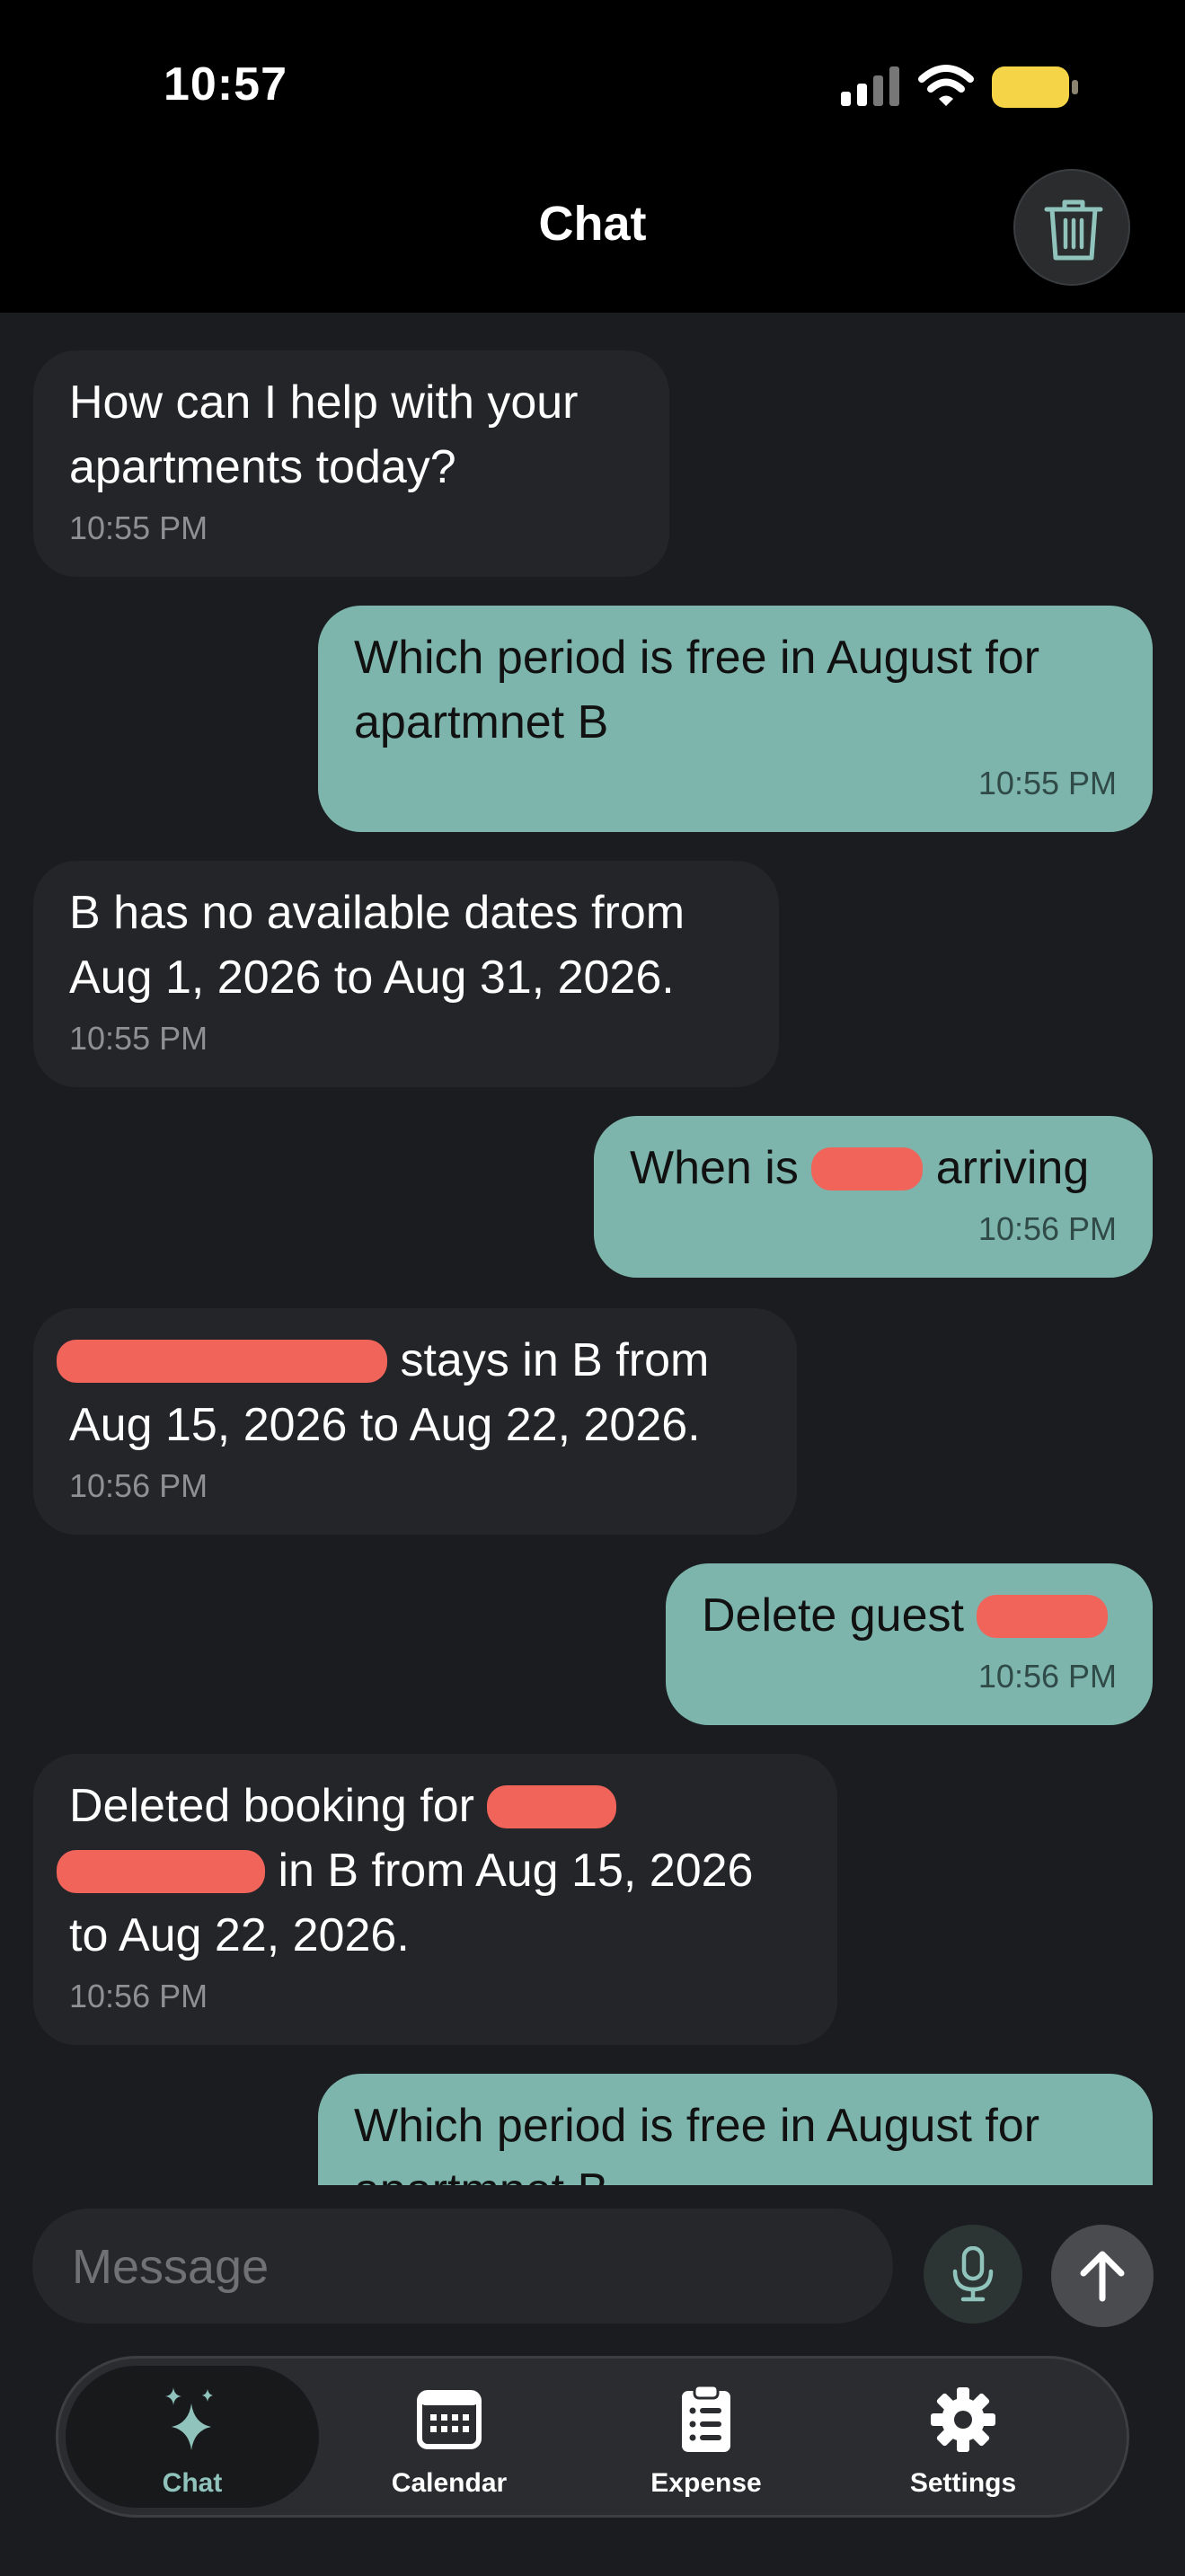 This screenshot has height=2576, width=1185. Describe the element at coordinates (226, 84) in the screenshot. I see `clock: 10:57` at that location.